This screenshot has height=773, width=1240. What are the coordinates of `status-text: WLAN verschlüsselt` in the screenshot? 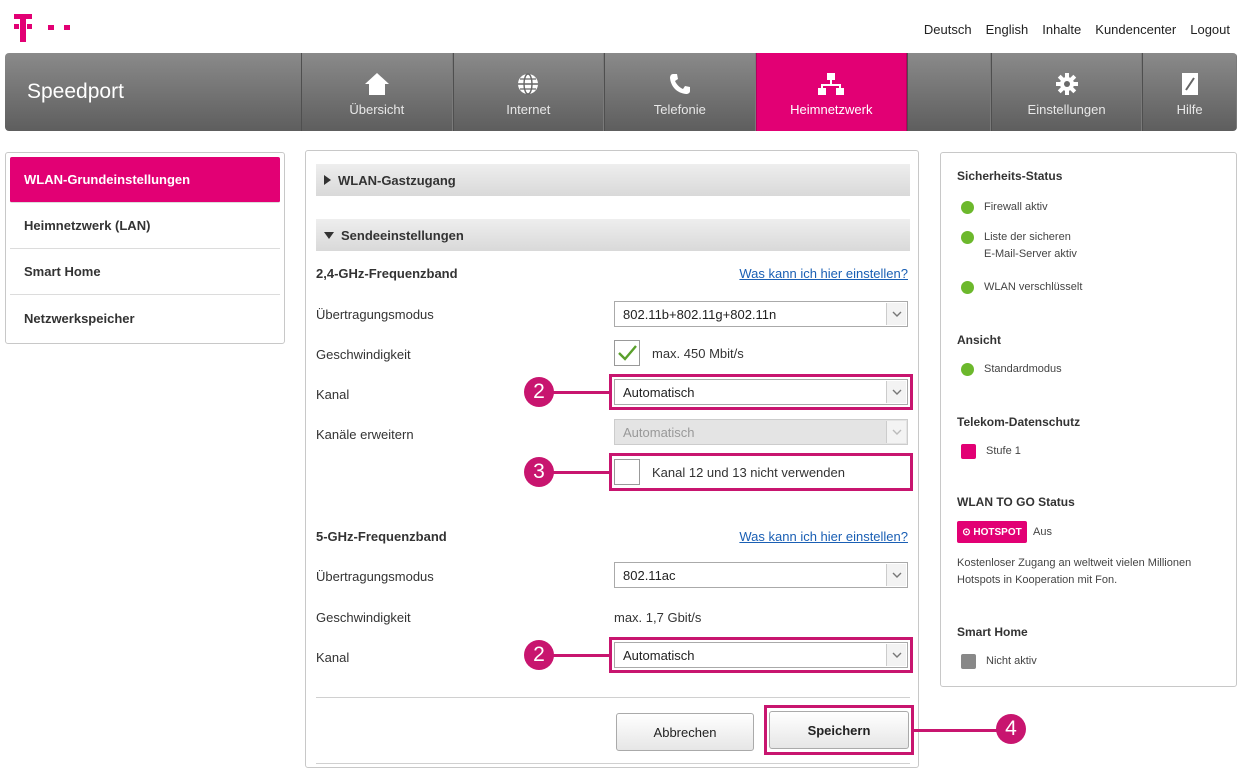 It's located at (1033, 287).